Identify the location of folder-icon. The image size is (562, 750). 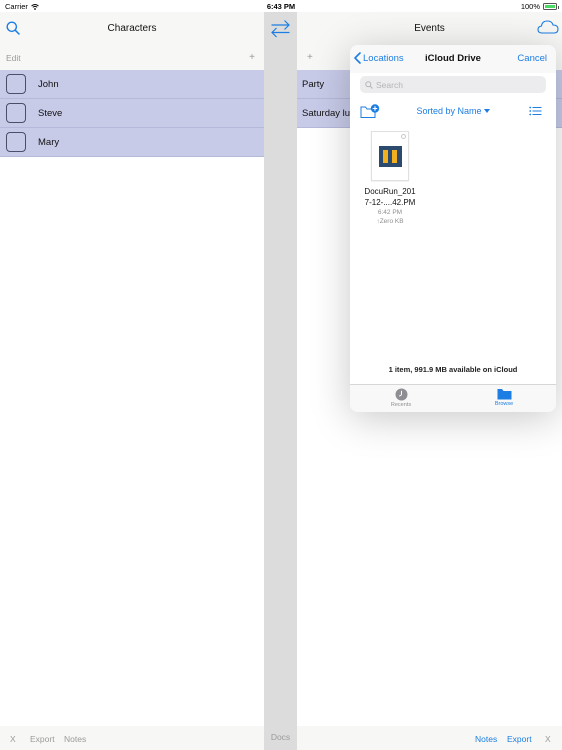
(504, 394).